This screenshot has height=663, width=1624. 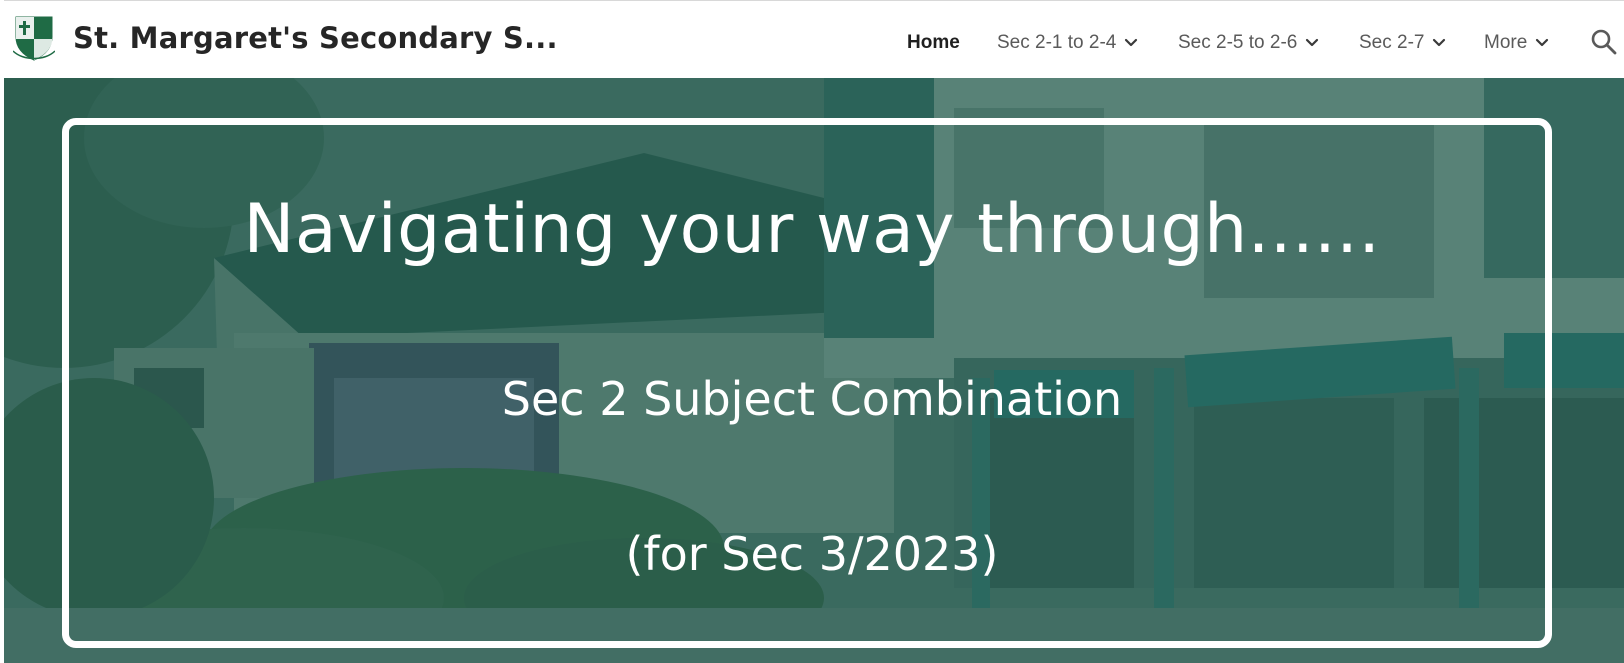 I want to click on search-icon, so click(x=1604, y=42).